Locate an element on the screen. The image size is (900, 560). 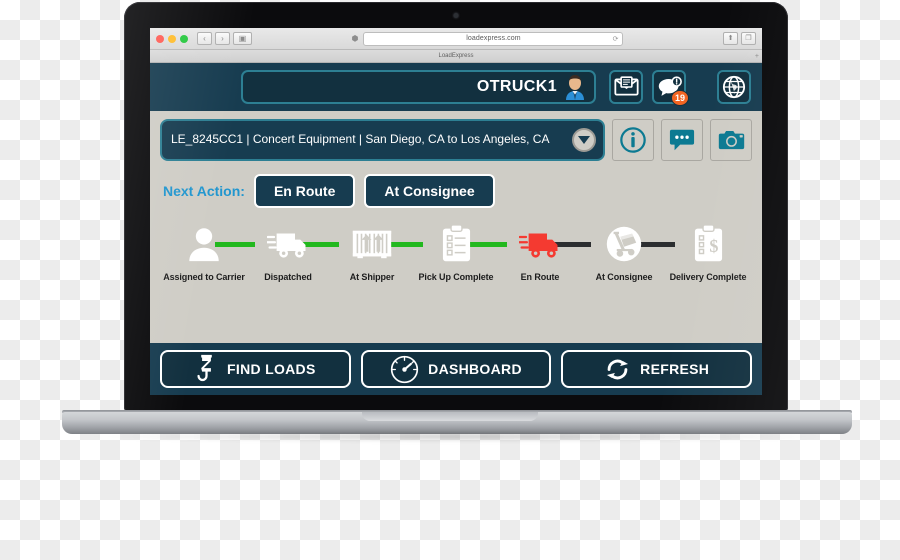
address-bar: loadexpress.com ⟳ is located at coordinates (493, 38).